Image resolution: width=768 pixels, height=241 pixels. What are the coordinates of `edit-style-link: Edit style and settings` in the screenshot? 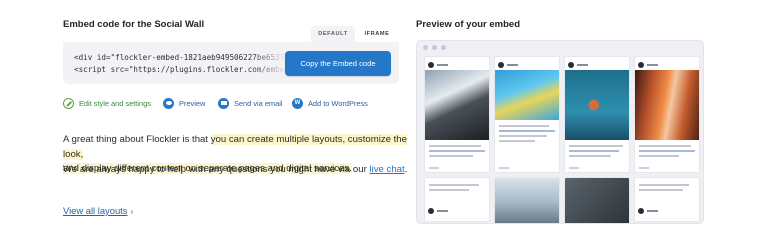 It's located at (107, 103).